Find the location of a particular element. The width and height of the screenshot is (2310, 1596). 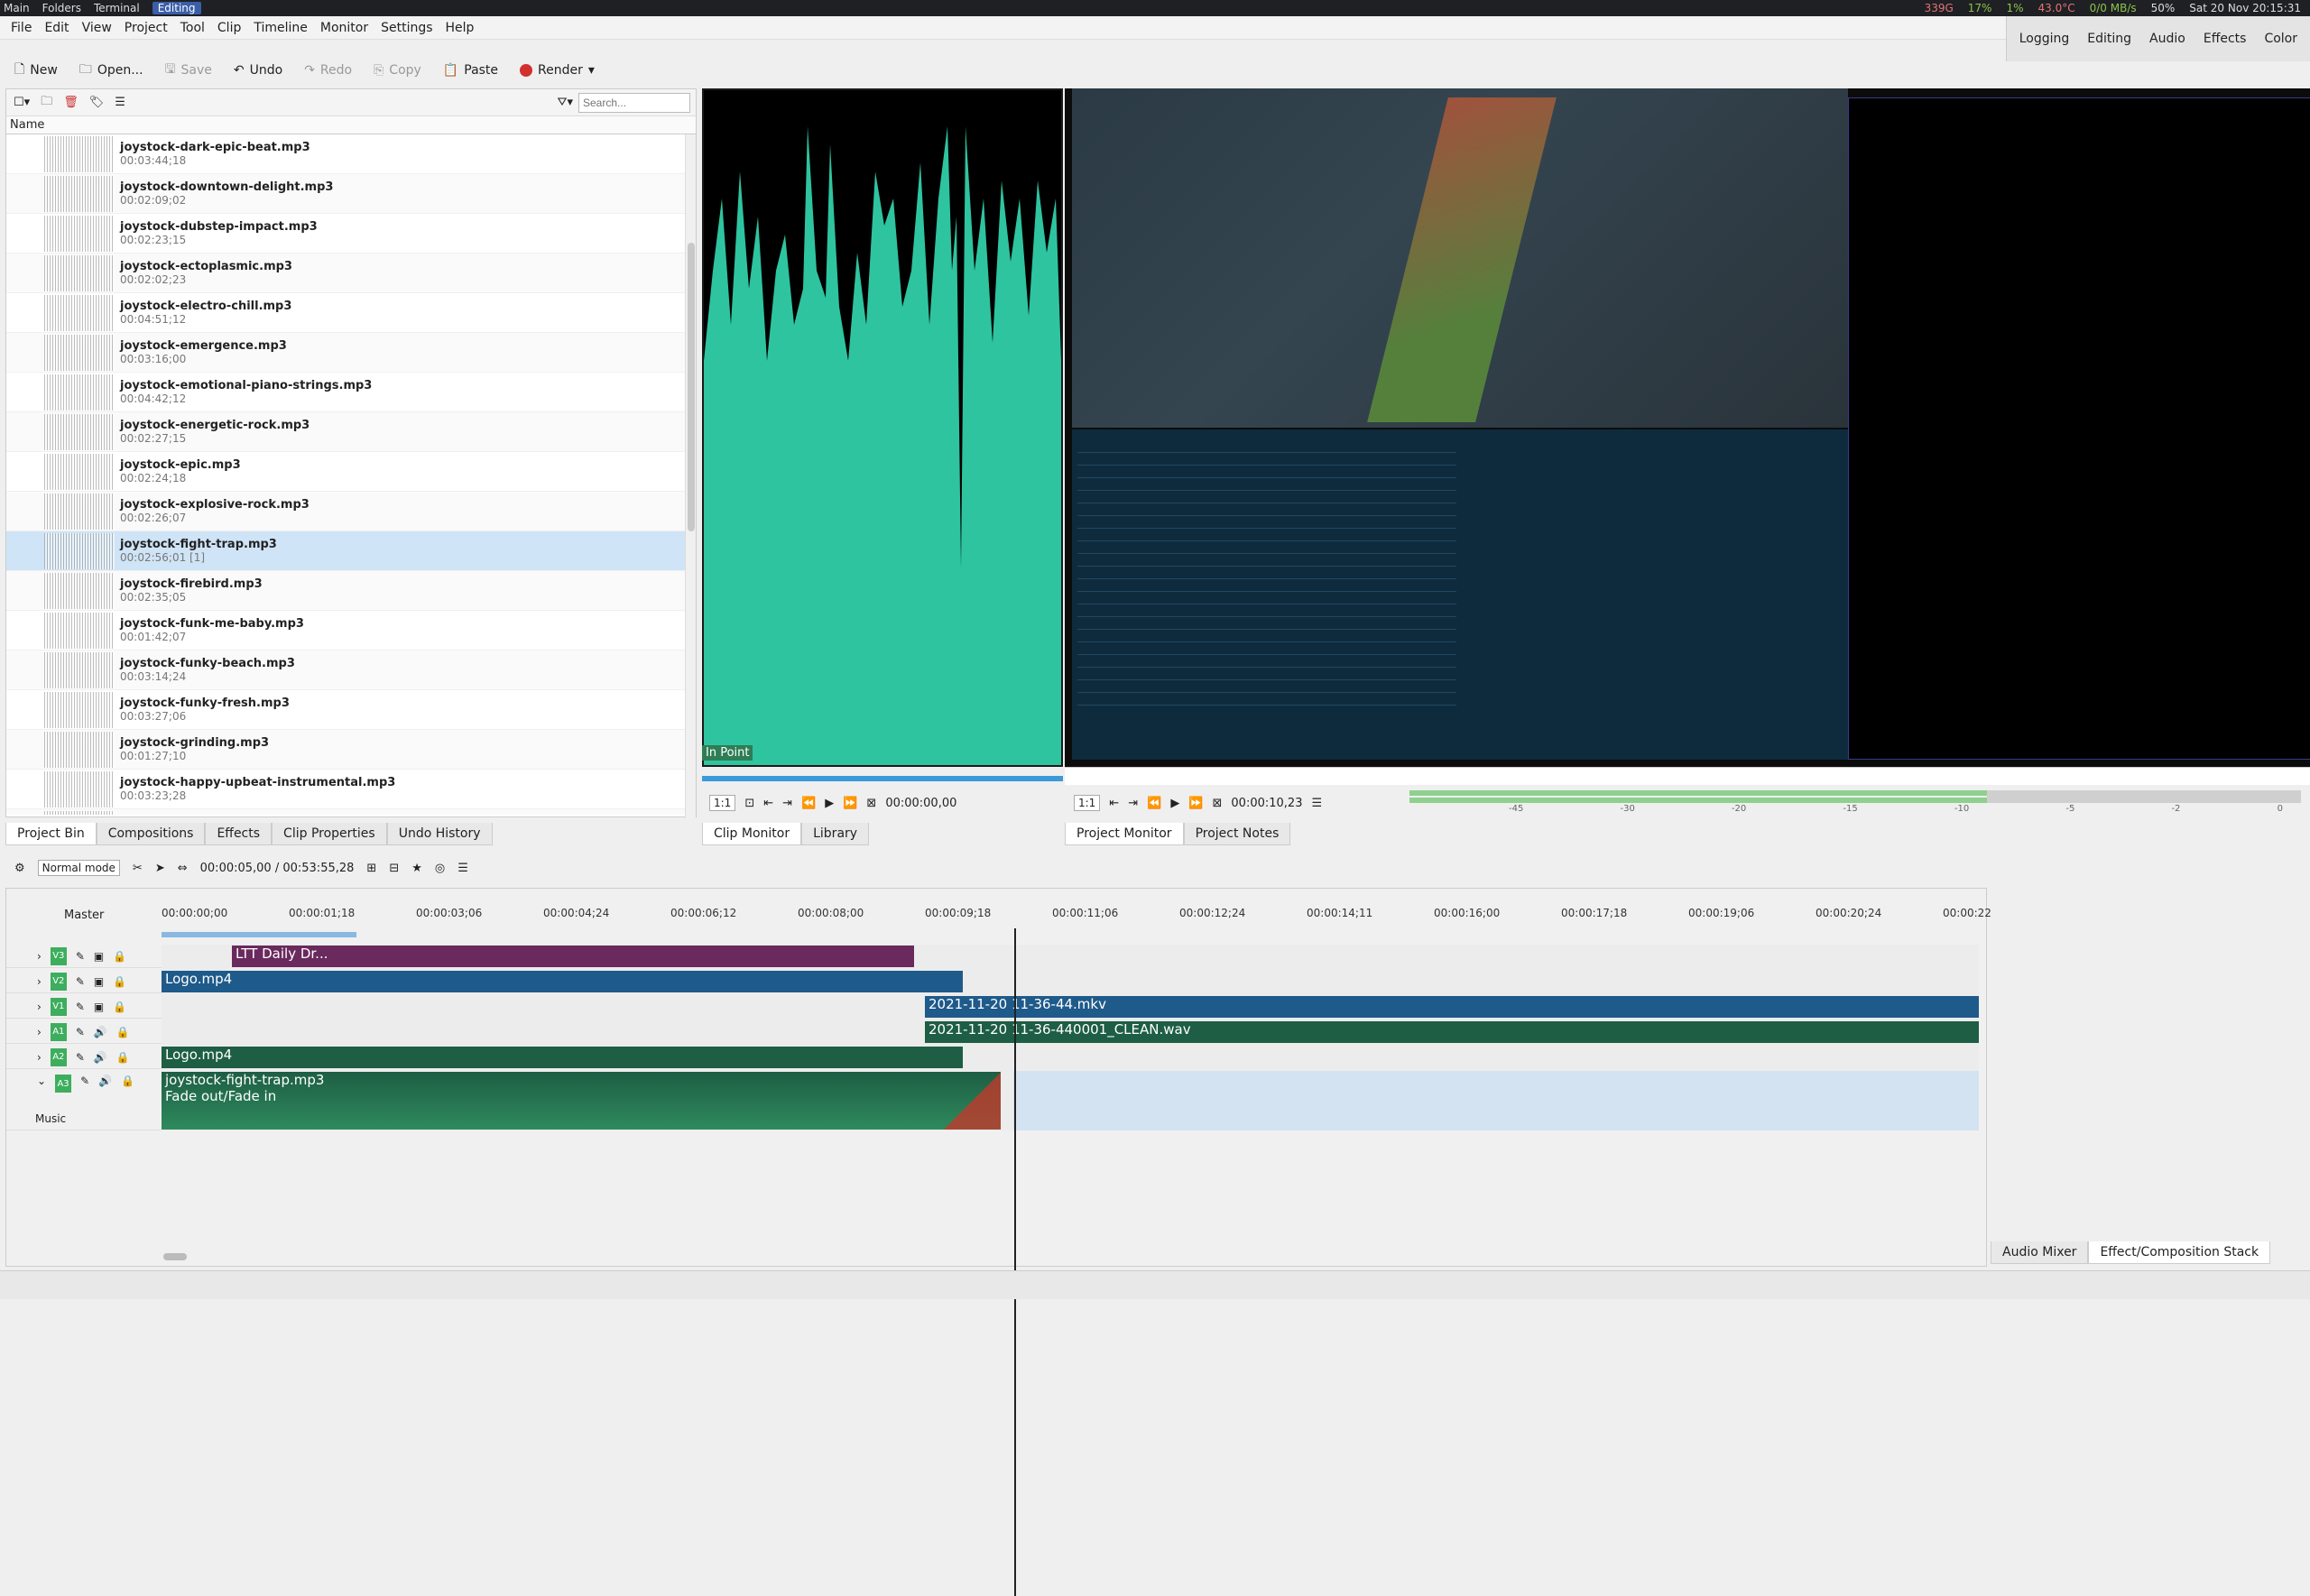

bin-column-header: Name is located at coordinates (351, 125).